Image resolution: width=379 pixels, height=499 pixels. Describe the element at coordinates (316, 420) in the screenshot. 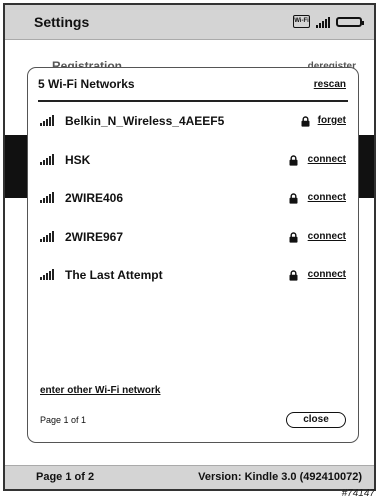

I see `close-button: close` at that location.